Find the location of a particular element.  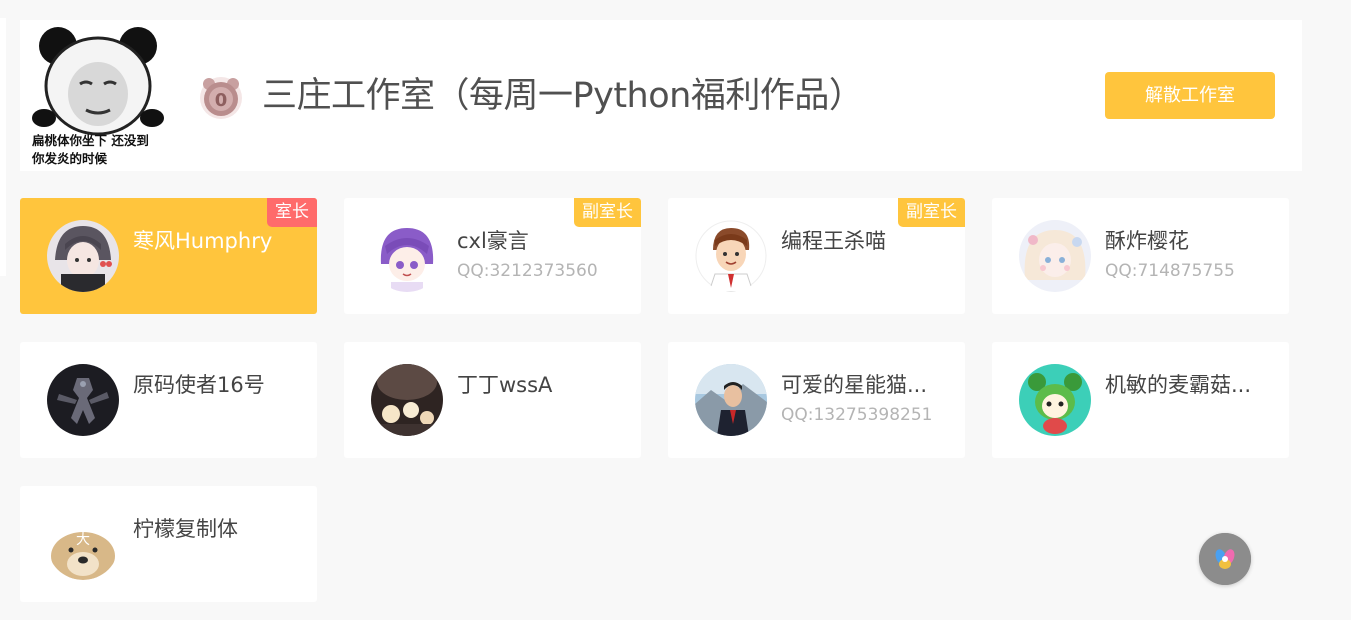

student-photo-avatar is located at coordinates (731, 400).